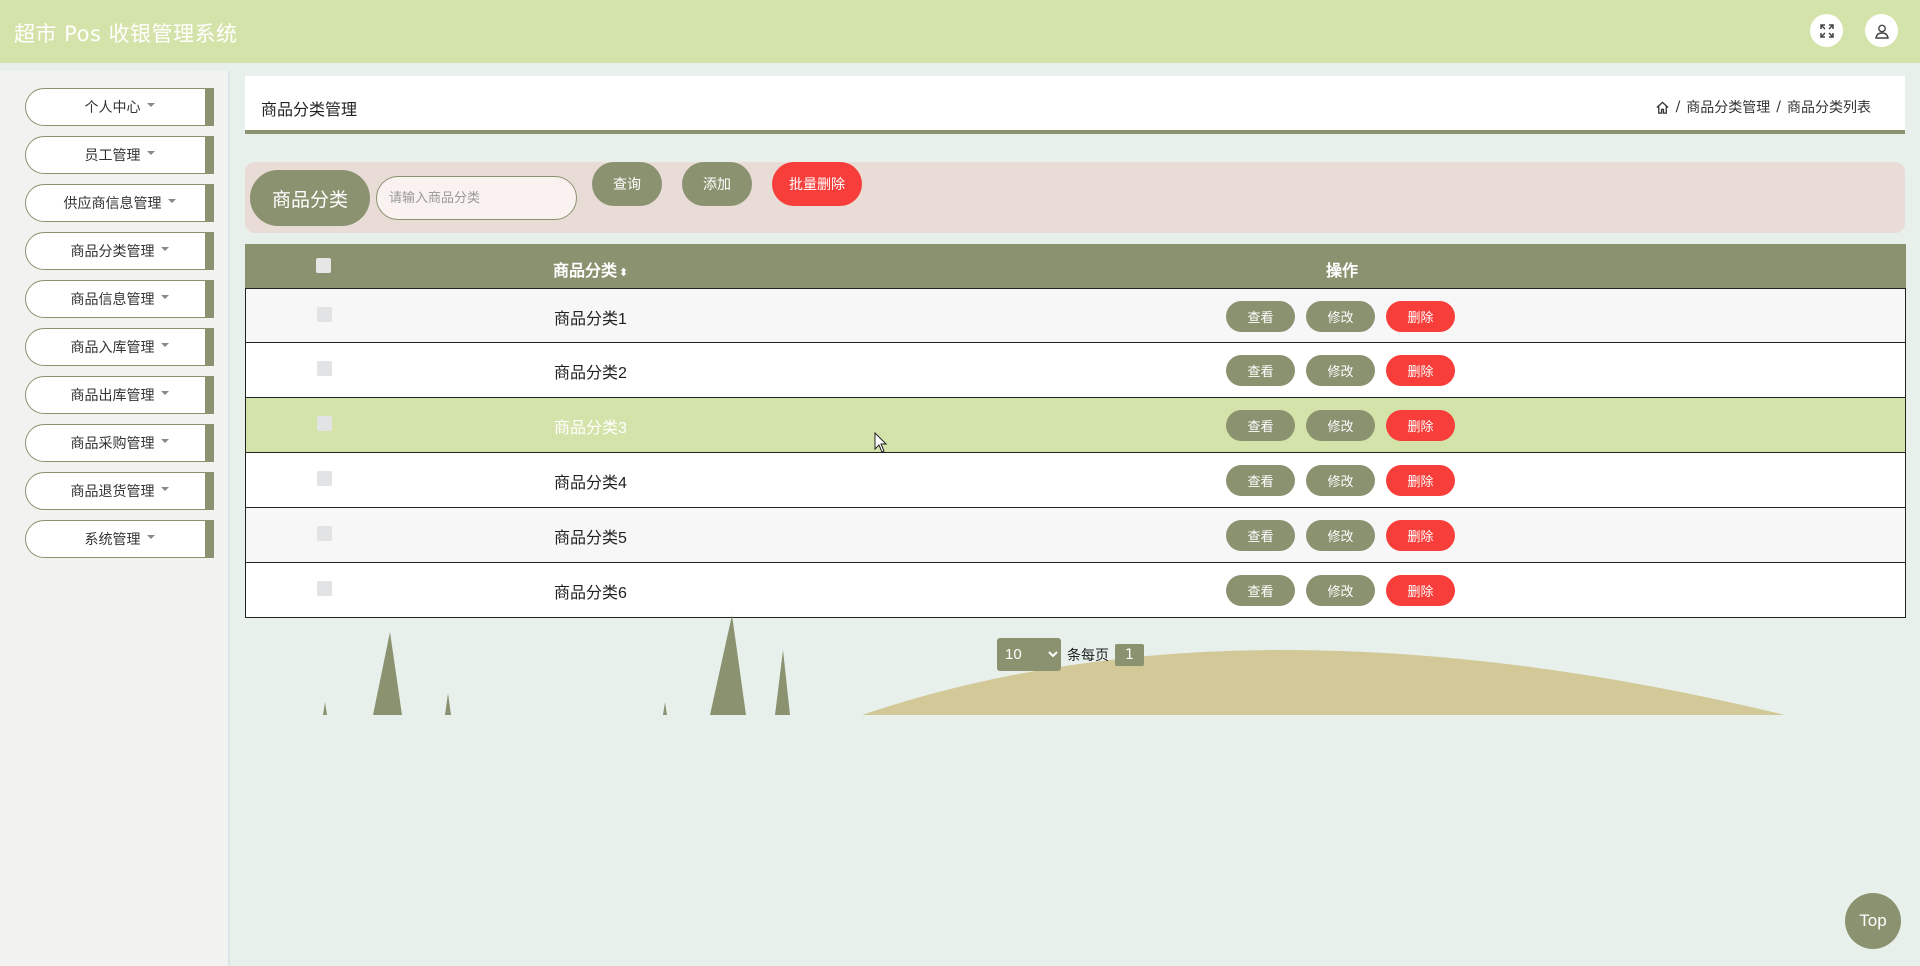 The width and height of the screenshot is (1920, 966). What do you see at coordinates (1829, 108) in the screenshot?
I see `breadcrumb-category-list: 商品分类列表` at bounding box center [1829, 108].